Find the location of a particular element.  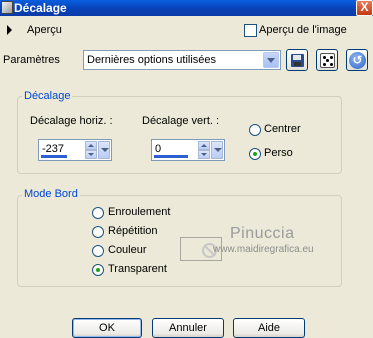

save-preset-button is located at coordinates (297, 60).